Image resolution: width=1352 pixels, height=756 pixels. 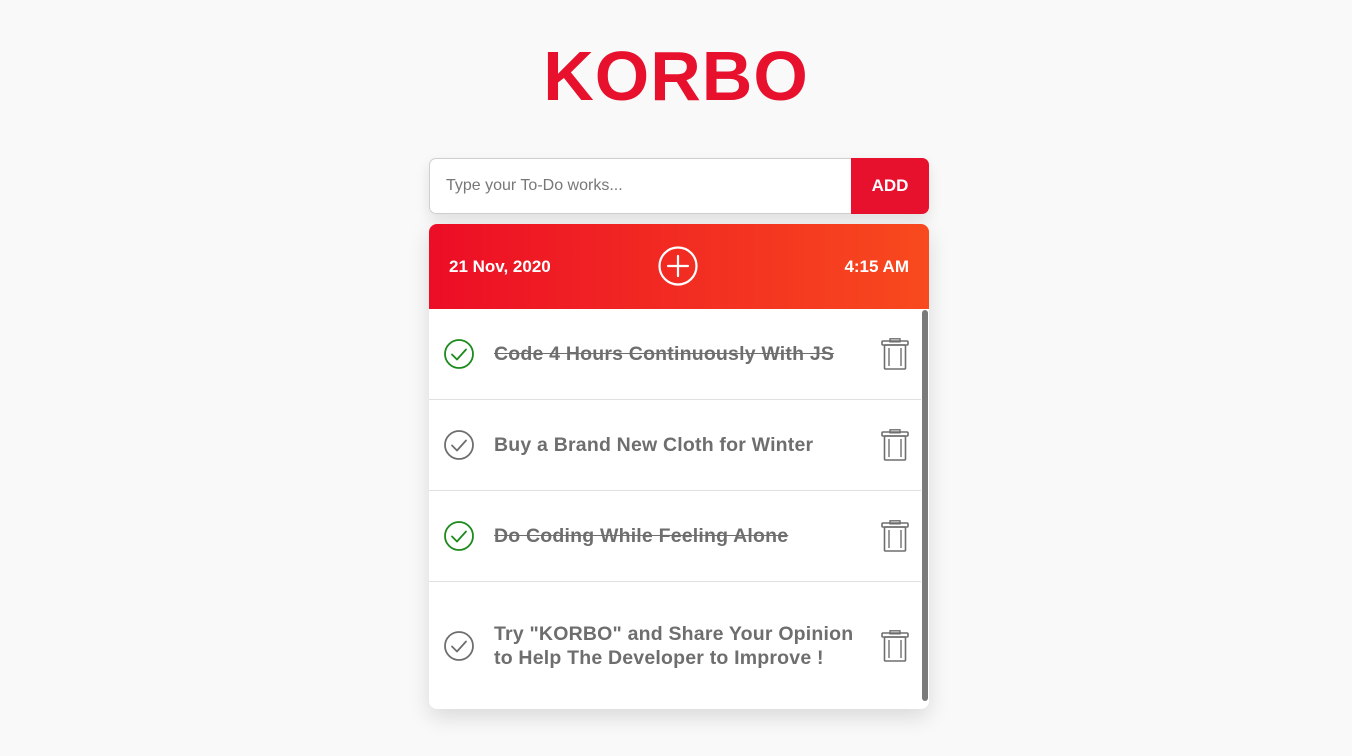 I want to click on todo-item: Code 4 Hours Continuously With JS, so click(x=675, y=354).